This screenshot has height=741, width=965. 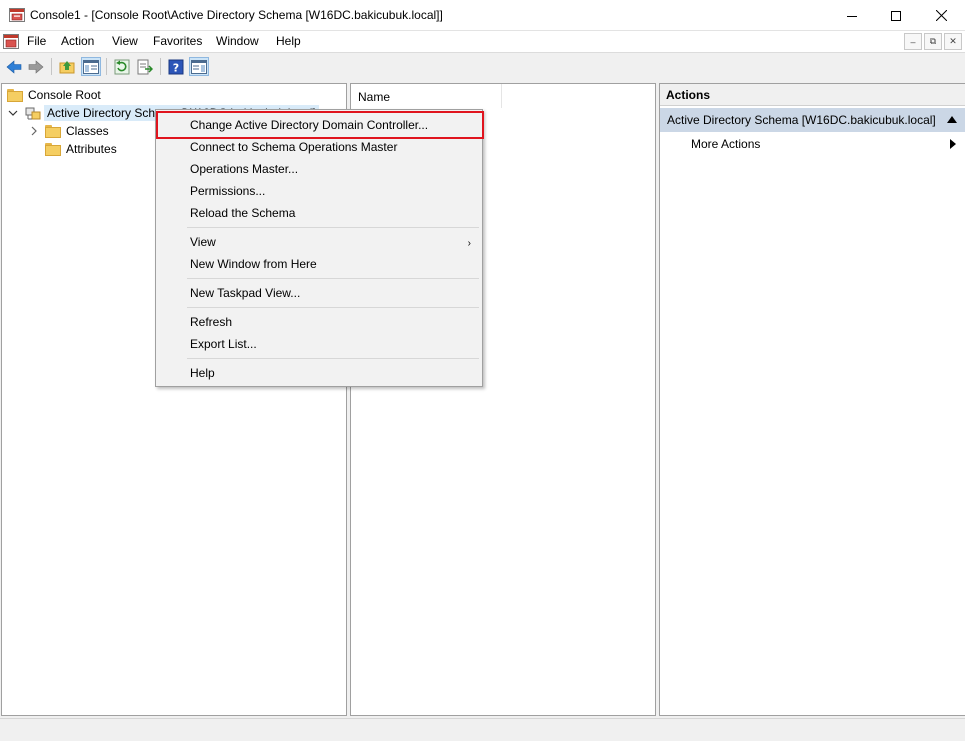 I want to click on refresh-button, so click(x=122, y=66).